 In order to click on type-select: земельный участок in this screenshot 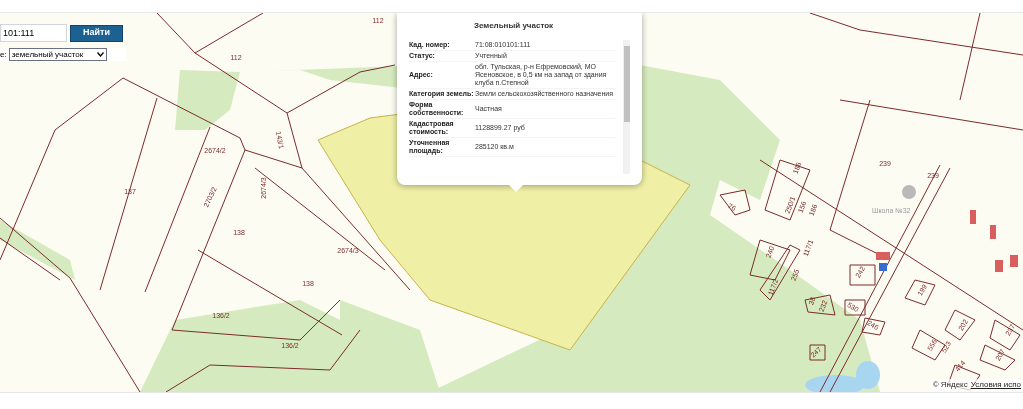, I will do `click(57, 54)`.